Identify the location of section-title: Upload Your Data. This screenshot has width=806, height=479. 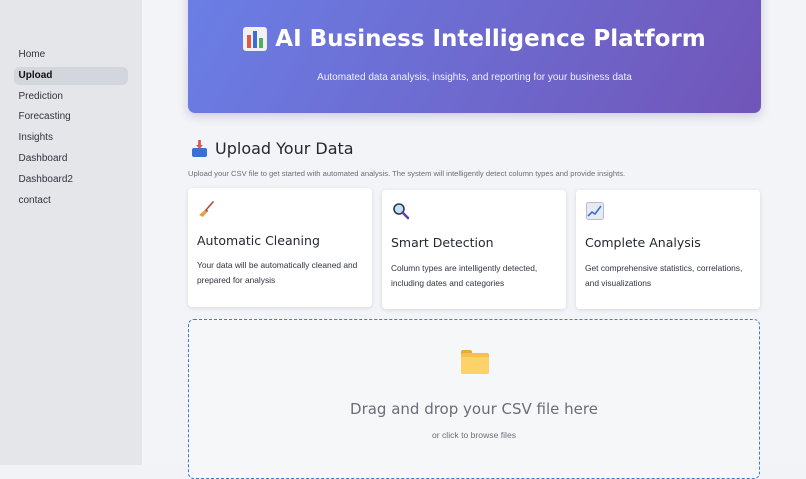
(284, 148).